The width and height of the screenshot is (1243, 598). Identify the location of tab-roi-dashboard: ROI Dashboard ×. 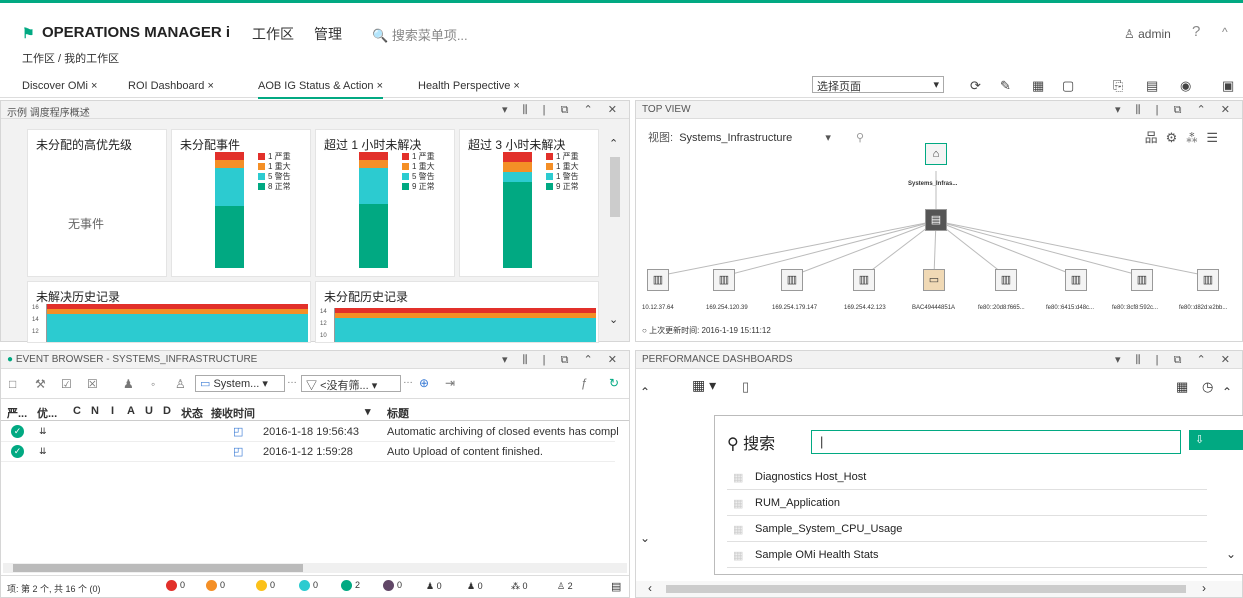
(171, 86).